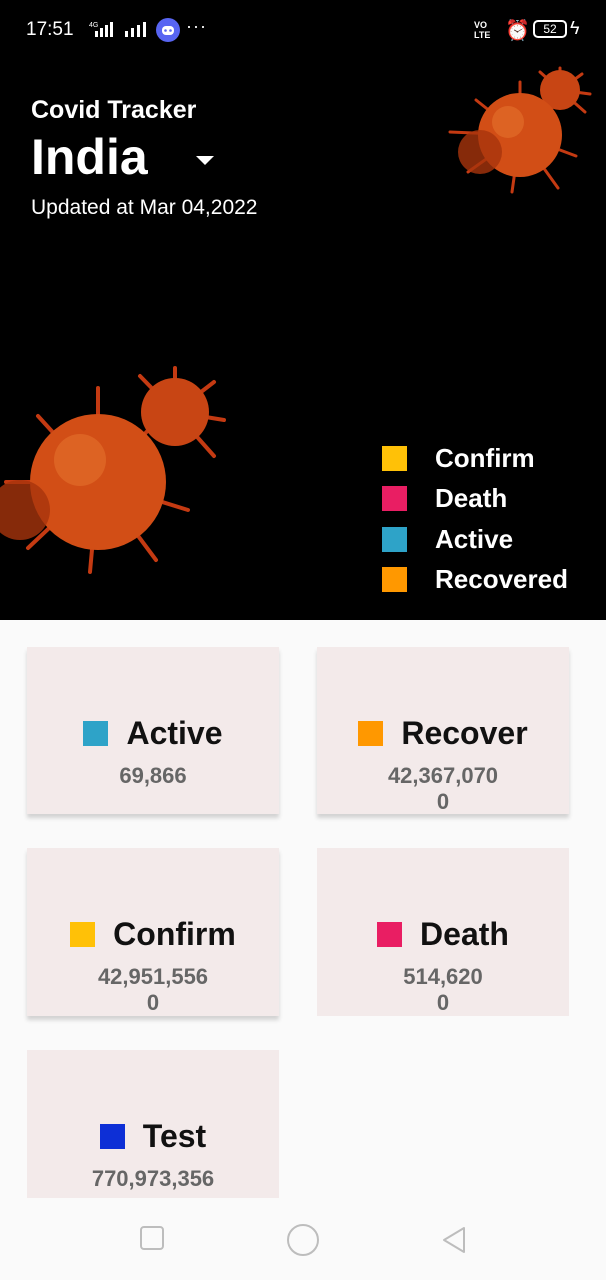 The image size is (606, 1280). I want to click on legend-item-confirm: Confirm, so click(475, 458).